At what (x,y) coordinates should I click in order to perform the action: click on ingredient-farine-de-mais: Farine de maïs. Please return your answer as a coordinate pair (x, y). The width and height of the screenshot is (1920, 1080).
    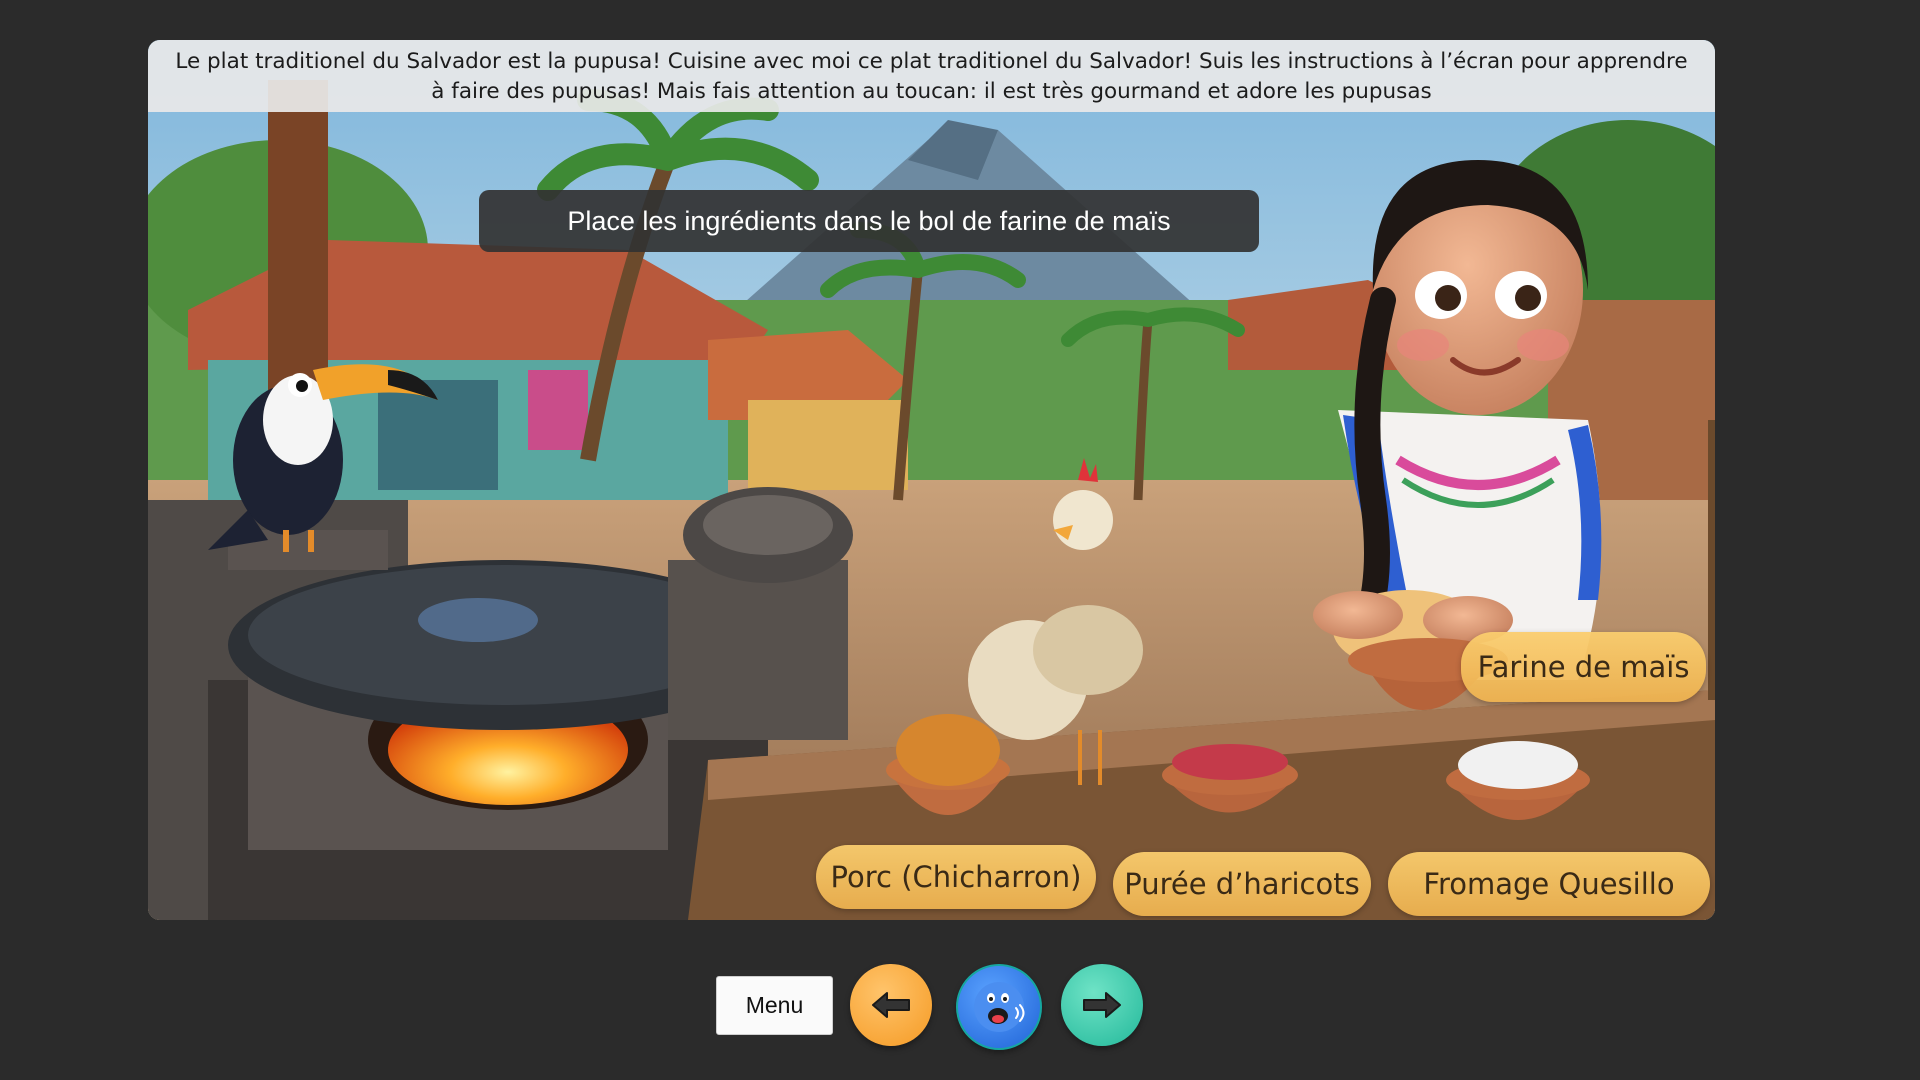
    Looking at the image, I should click on (1583, 667).